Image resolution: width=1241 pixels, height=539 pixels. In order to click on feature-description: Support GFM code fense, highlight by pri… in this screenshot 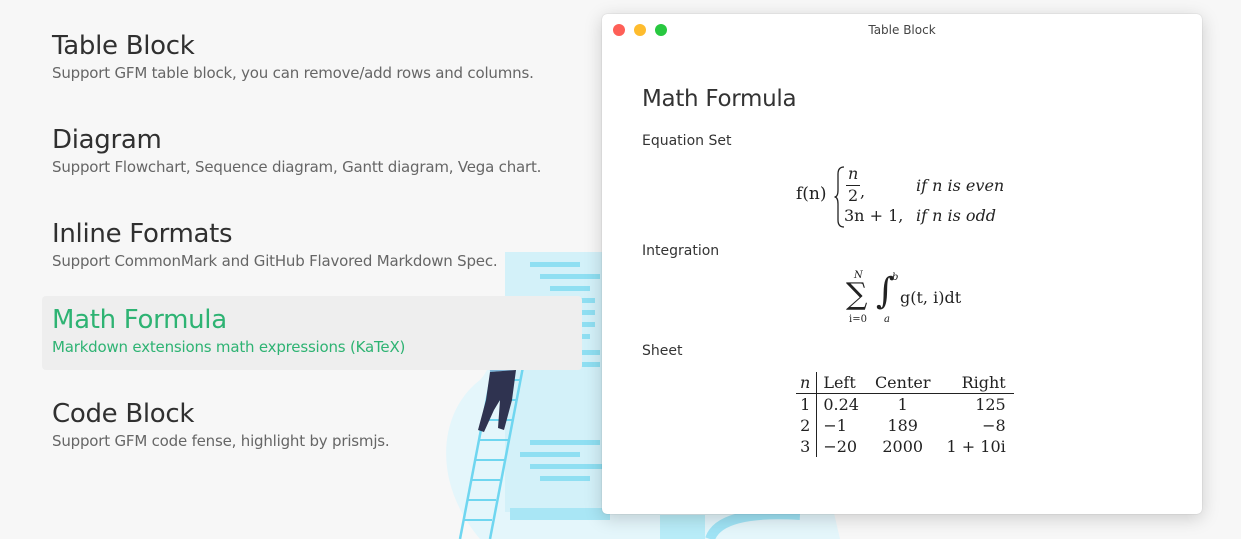, I will do `click(221, 441)`.